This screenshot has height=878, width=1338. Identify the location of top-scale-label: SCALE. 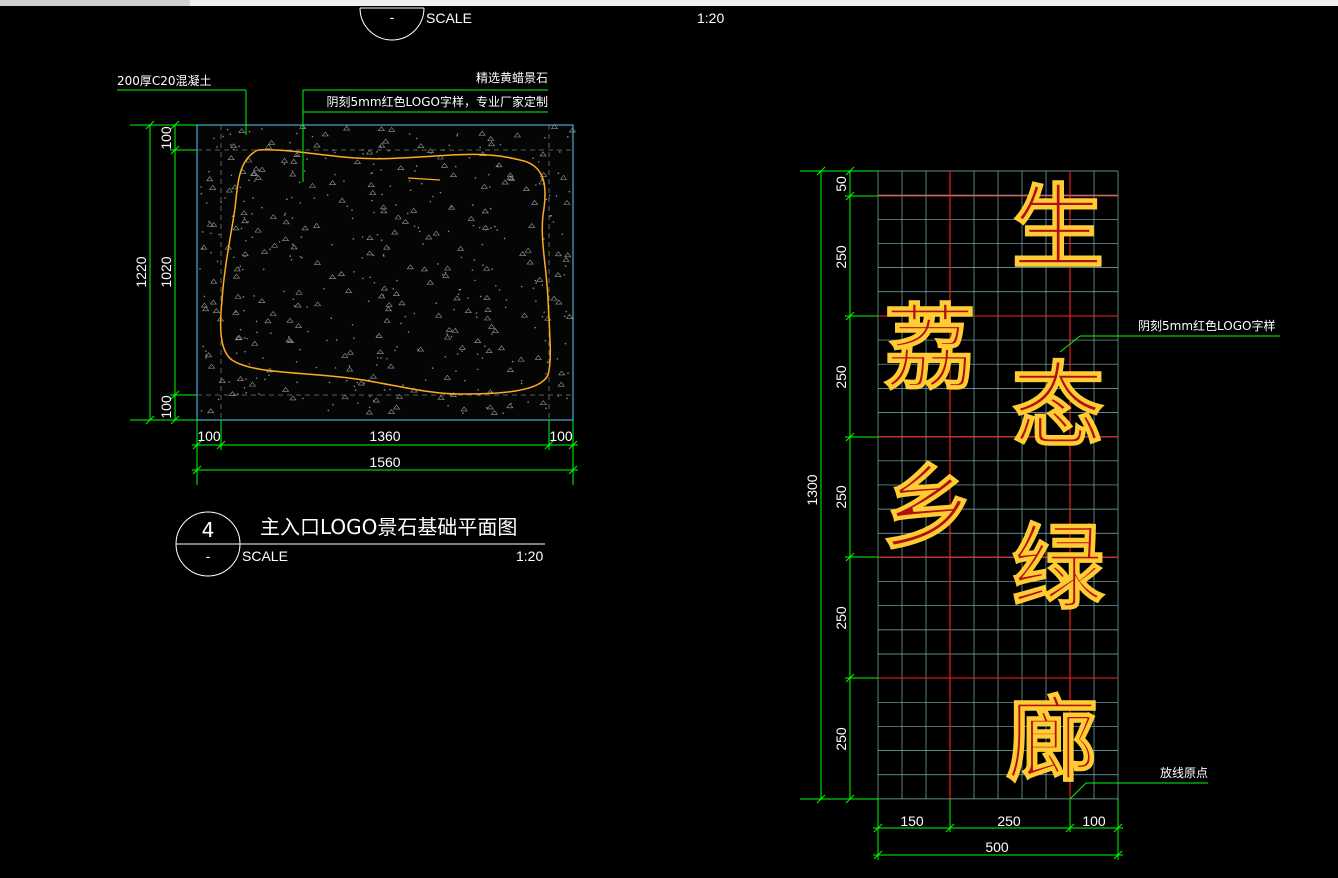
(449, 18).